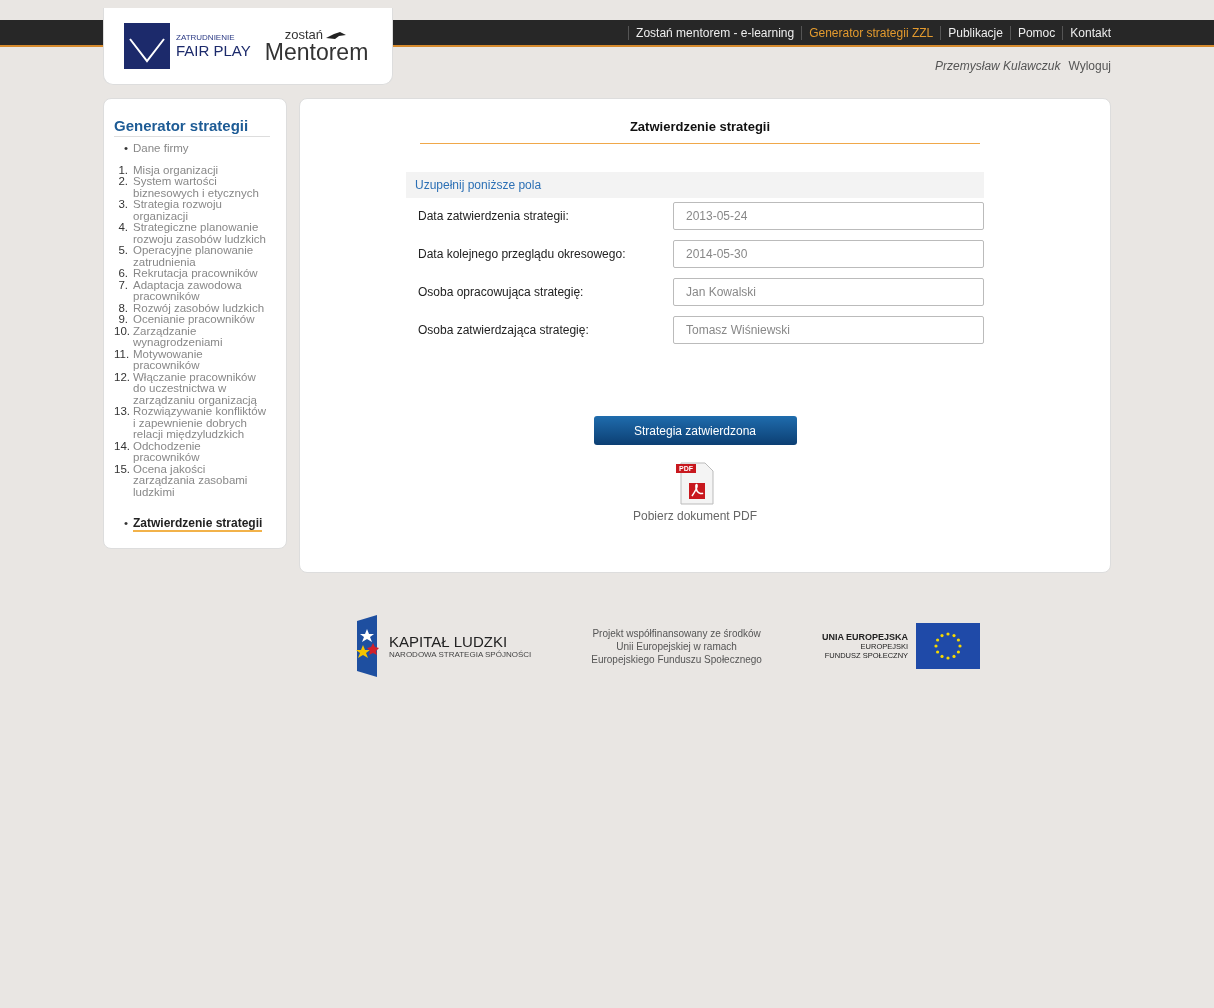 Image resolution: width=1214 pixels, height=1008 pixels. Describe the element at coordinates (161, 149) in the screenshot. I see `sidebar-item: Dane firmy` at that location.